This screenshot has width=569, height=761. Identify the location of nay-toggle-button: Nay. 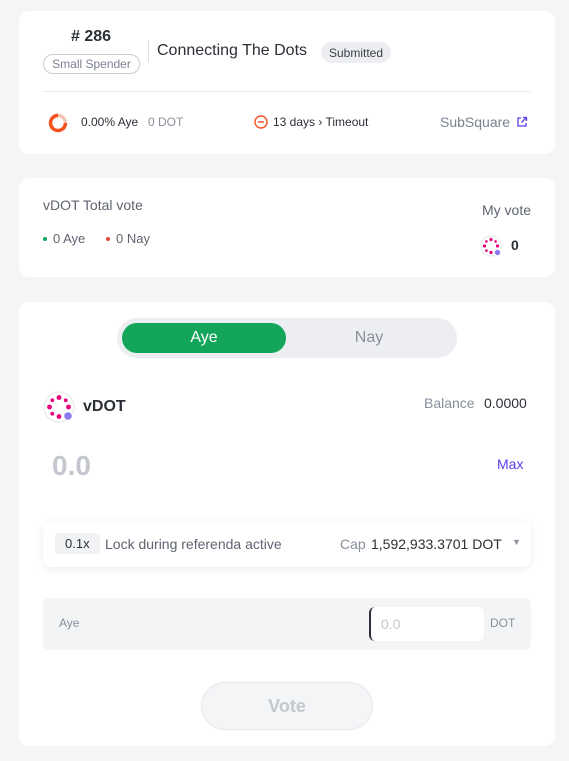
(369, 338).